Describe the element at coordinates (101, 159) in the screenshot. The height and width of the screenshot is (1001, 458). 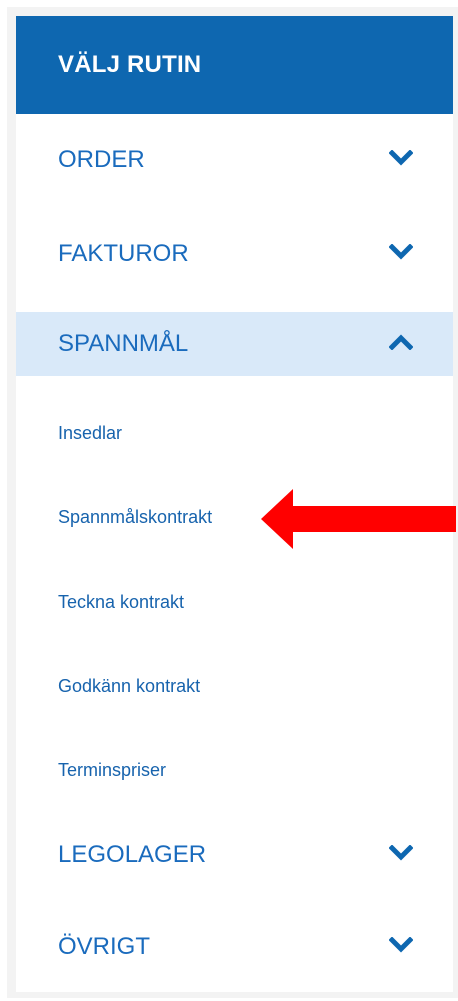
I see `category-order-label: ORDER` at that location.